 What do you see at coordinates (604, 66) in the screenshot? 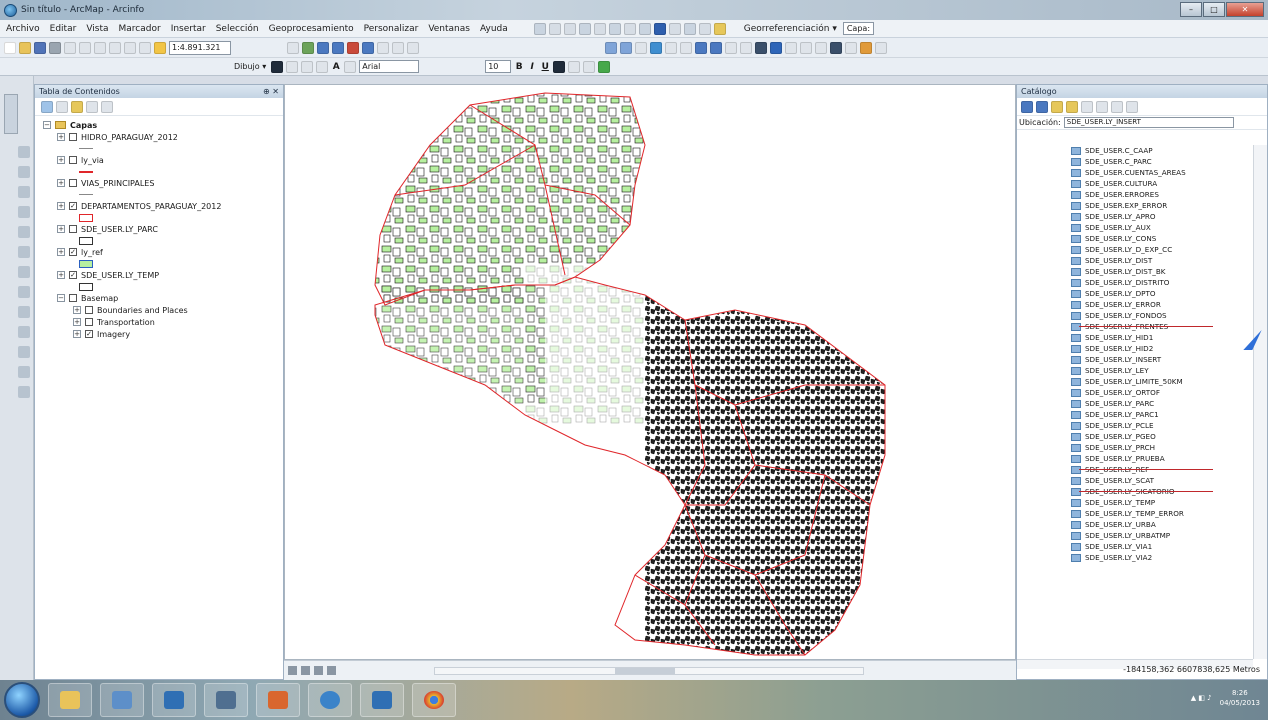
I see `marker-color-icon` at bounding box center [604, 66].